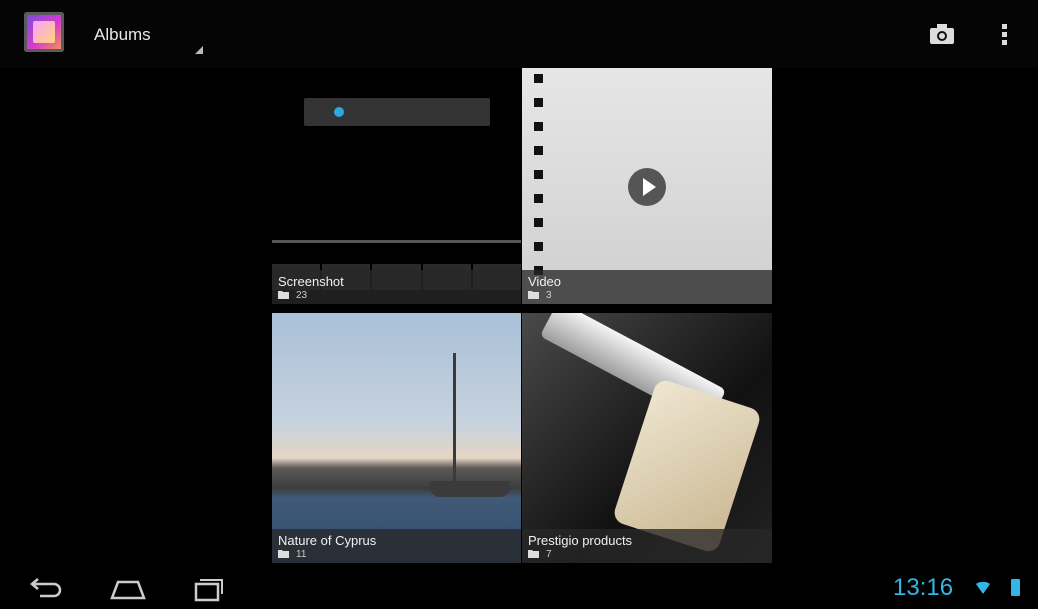  Describe the element at coordinates (302, 295) in the screenshot. I see `album-count: 23` at that location.